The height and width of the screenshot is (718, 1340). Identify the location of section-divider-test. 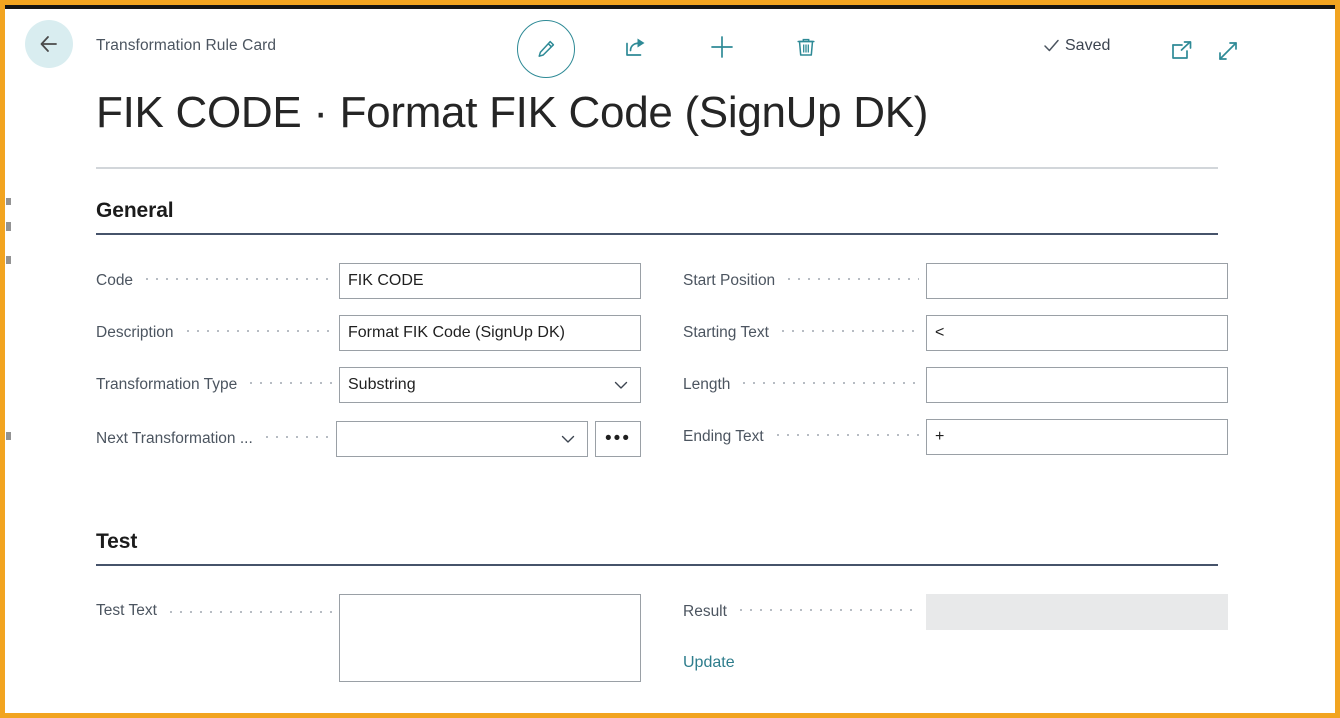
(657, 565).